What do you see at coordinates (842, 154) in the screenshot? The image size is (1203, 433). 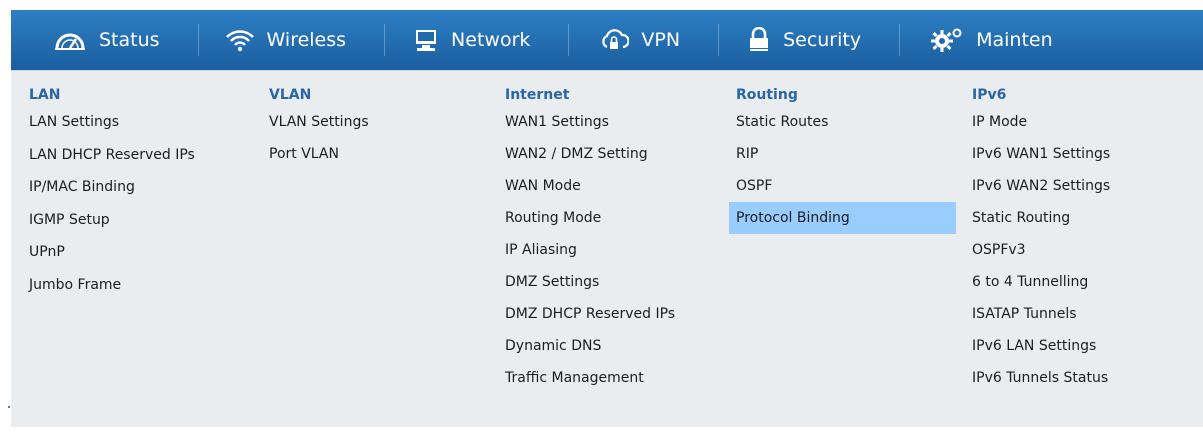 I see `menu-item-rip: RIP` at bounding box center [842, 154].